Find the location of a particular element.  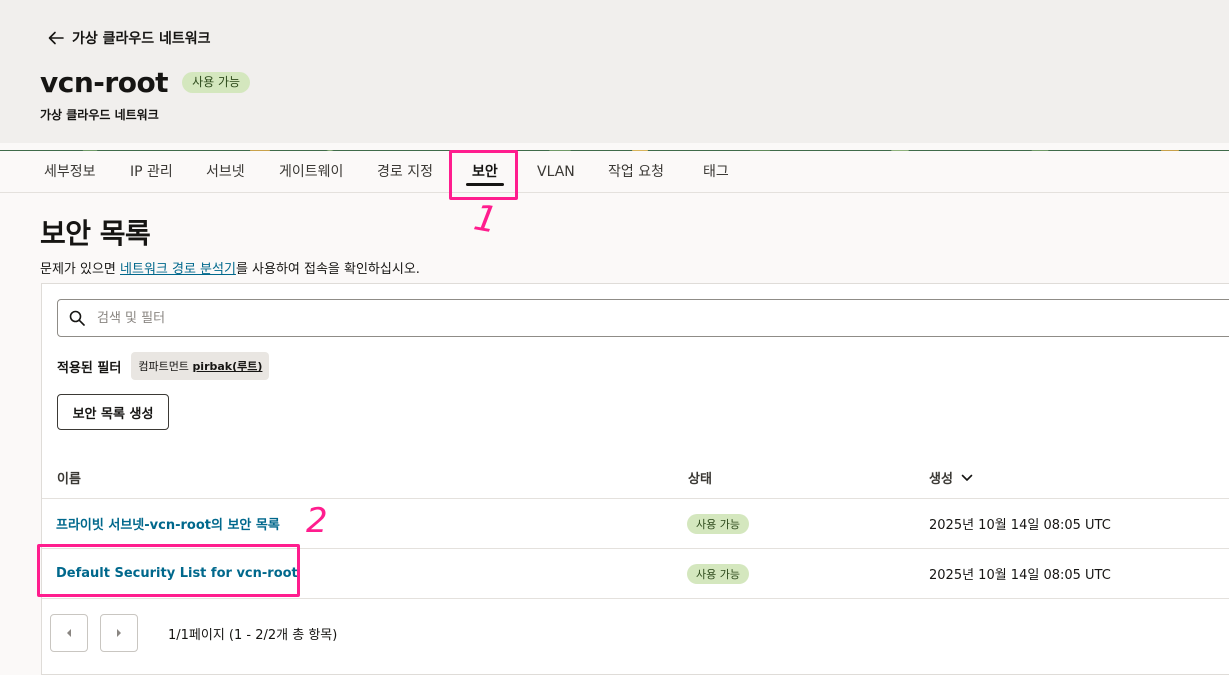

applied-filters-label: 적용된 필터 is located at coordinates (89, 368).